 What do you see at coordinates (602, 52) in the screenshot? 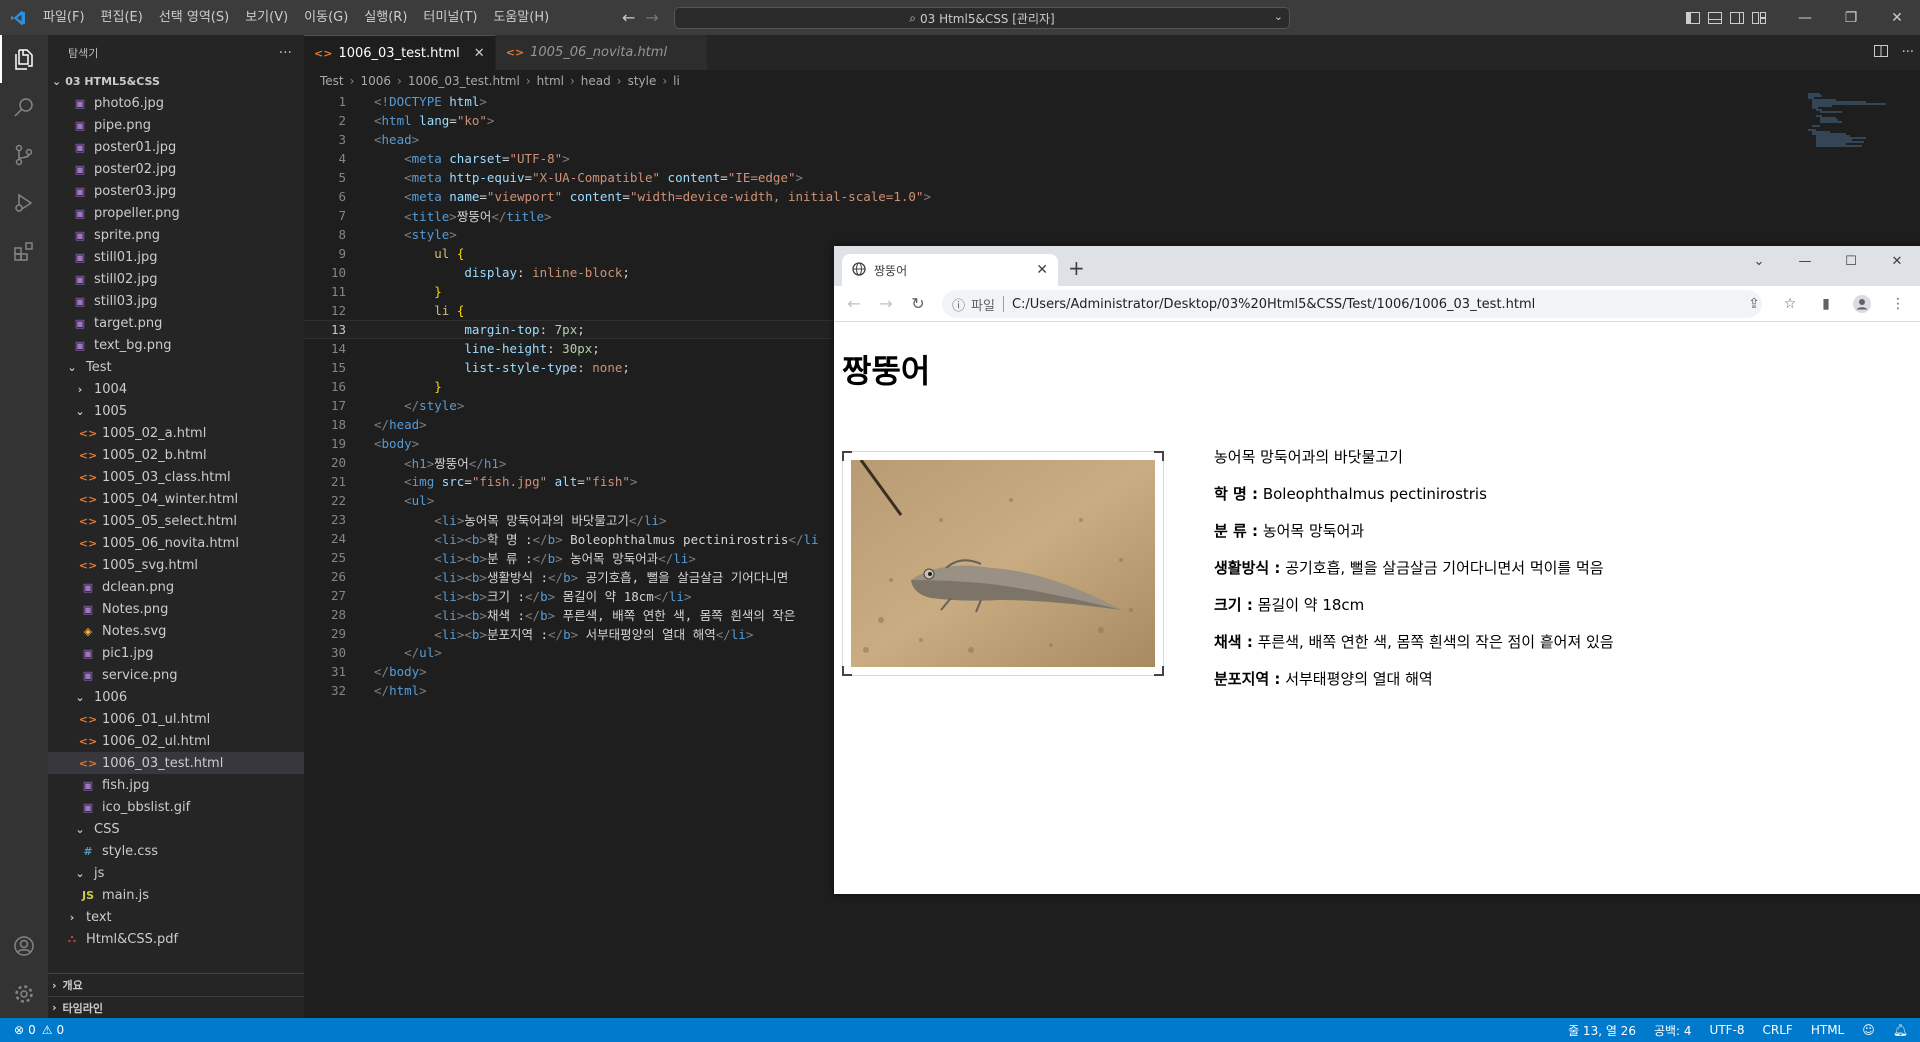
I see `tab-1005-06-novita: <> 1005_06_novita.html` at bounding box center [602, 52].